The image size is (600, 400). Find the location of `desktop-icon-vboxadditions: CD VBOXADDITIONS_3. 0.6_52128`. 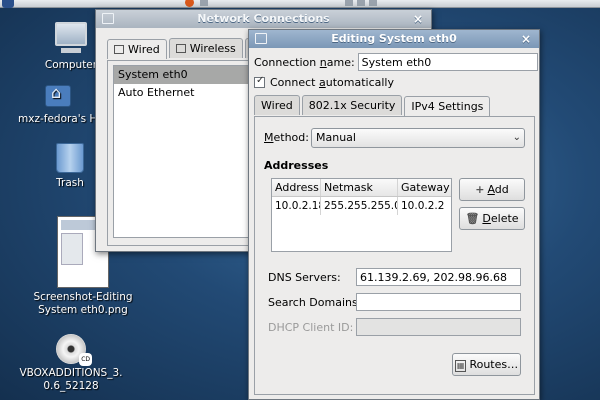

desktop-icon-vboxadditions: CD VBOXADDITIONS_3. 0.6_52128 is located at coordinates (71, 363).